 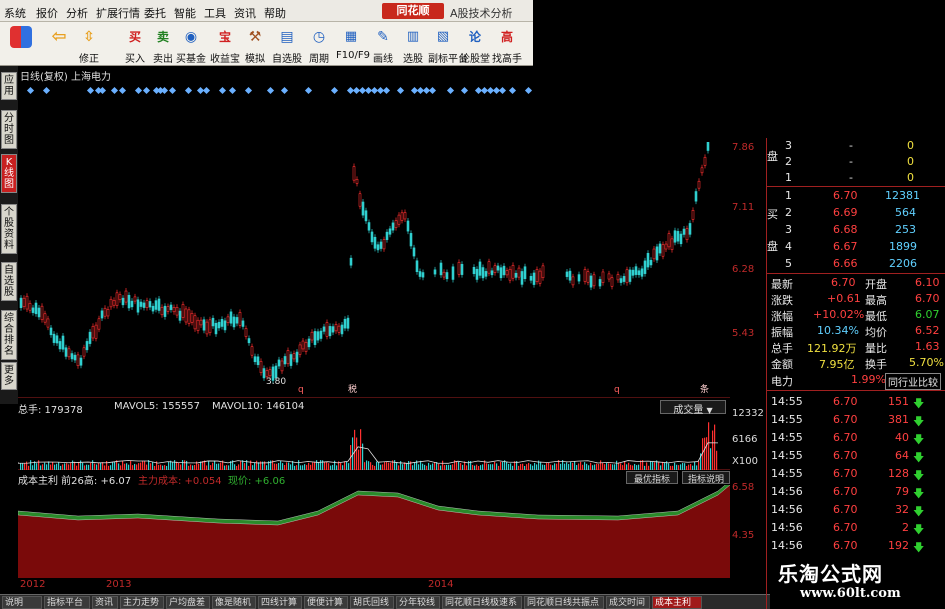 I want to click on discussion-button: 论 论股堂, so click(x=475, y=44).